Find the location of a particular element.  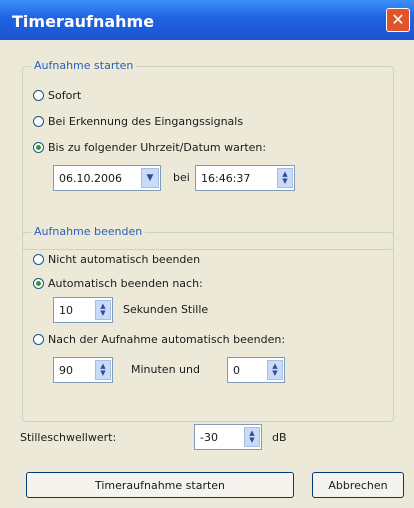

silence-seconds-value: 10 is located at coordinates (66, 310).